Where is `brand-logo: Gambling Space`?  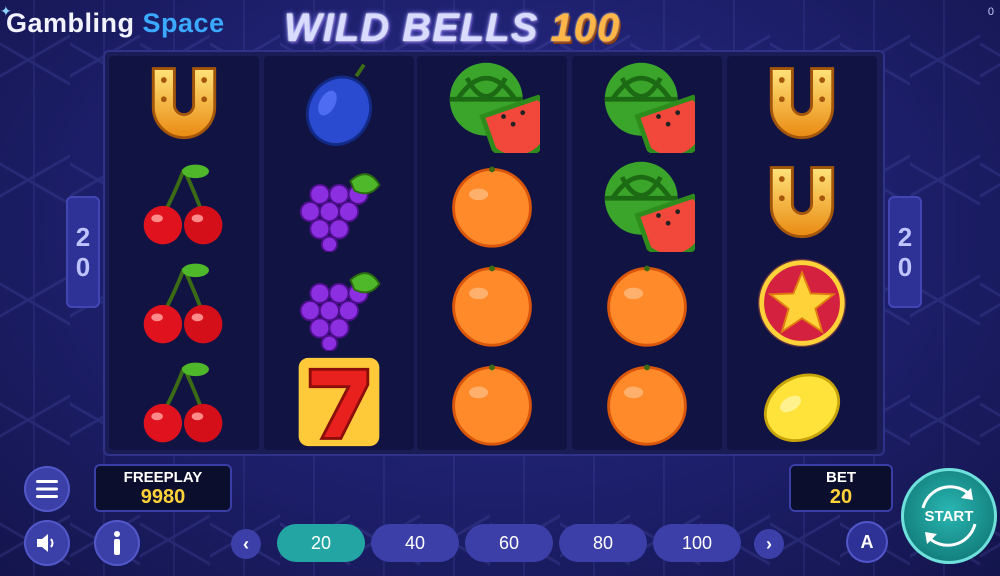 brand-logo: Gambling Space is located at coordinates (115, 23).